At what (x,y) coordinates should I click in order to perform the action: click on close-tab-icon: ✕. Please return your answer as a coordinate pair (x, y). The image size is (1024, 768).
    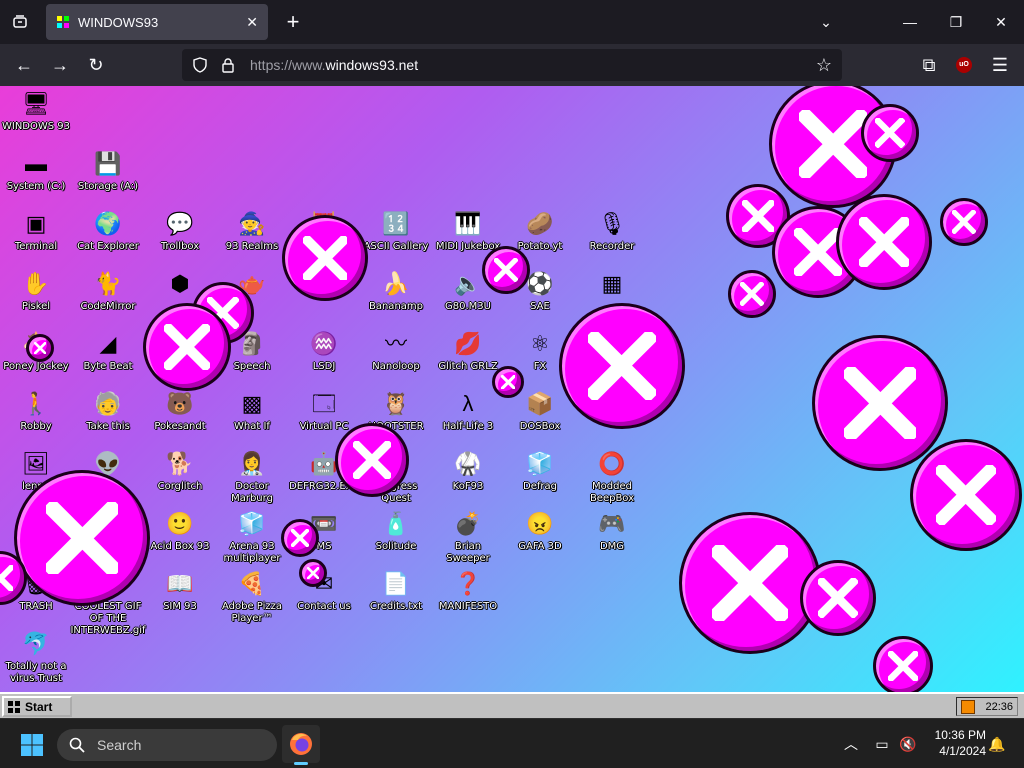
    Looking at the image, I should click on (252, 22).